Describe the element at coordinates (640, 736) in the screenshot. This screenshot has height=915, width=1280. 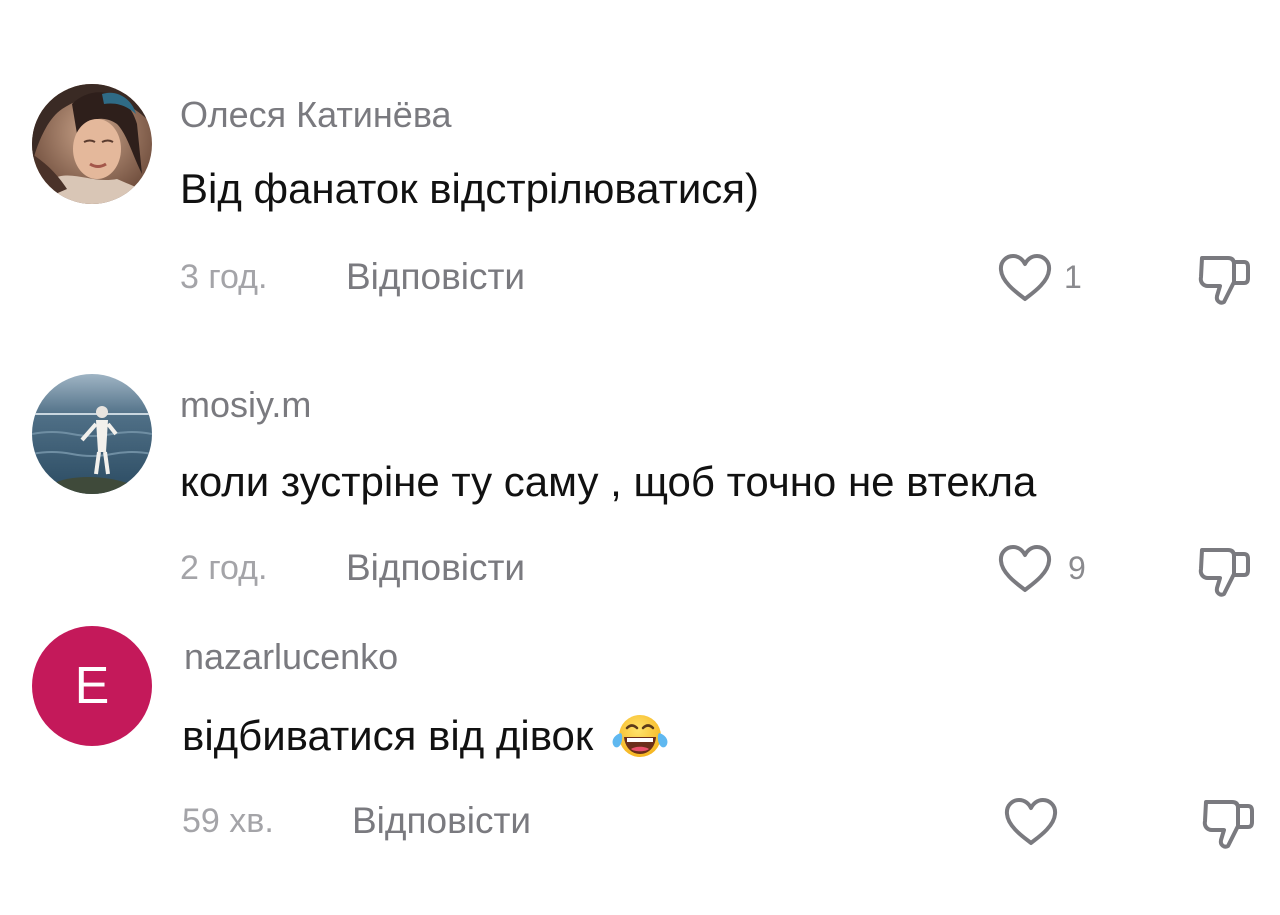
I see `laughing-tears-emoji-icon` at that location.